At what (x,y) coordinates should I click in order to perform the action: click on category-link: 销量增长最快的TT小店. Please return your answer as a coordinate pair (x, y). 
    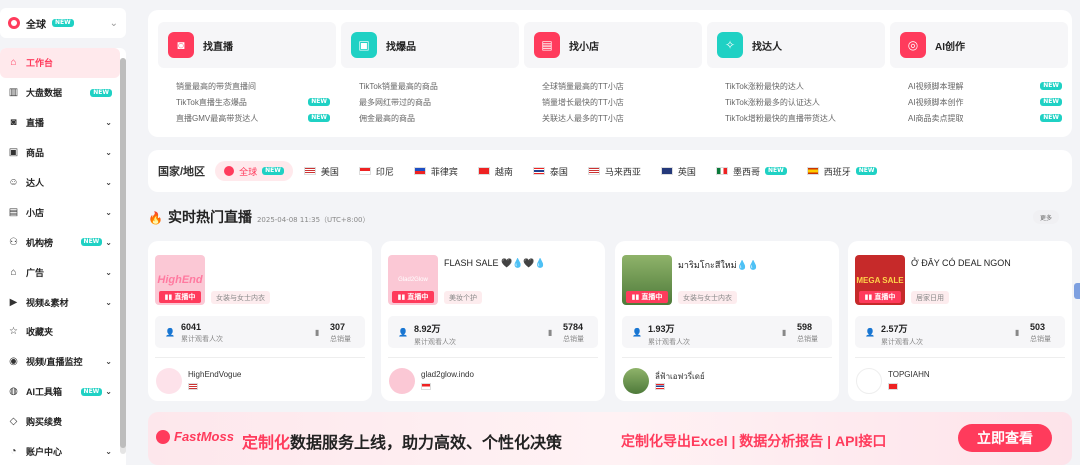
    Looking at the image, I should click on (622, 102).